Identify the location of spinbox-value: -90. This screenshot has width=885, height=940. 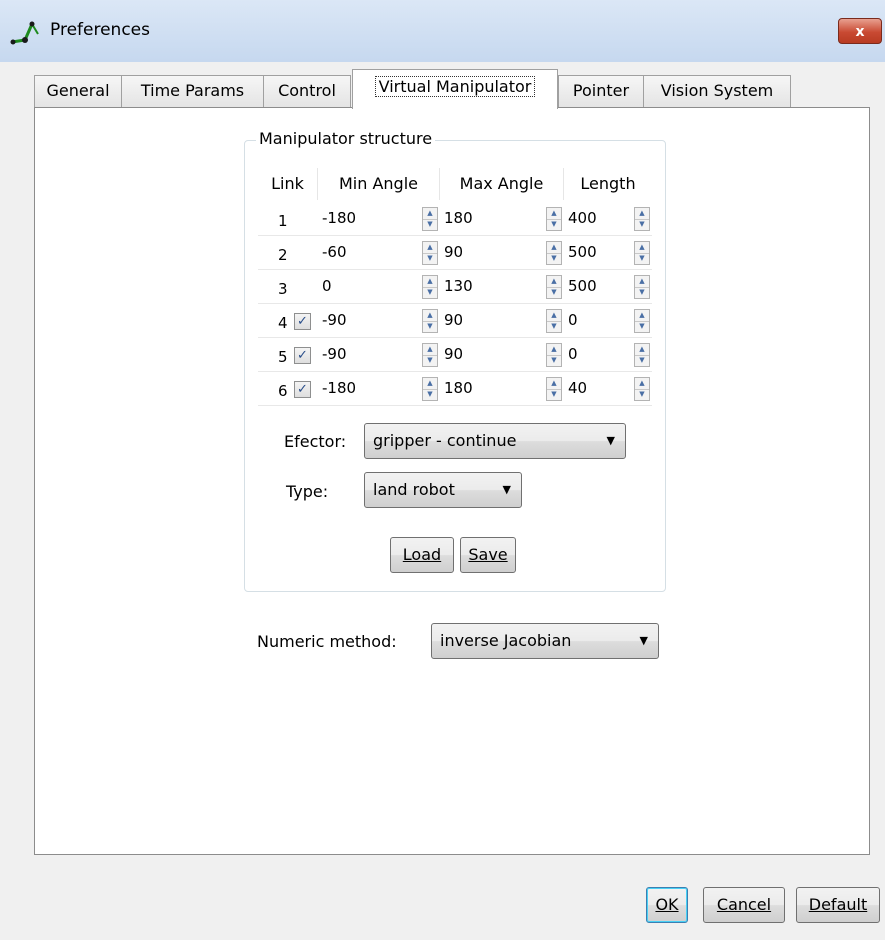
(334, 320).